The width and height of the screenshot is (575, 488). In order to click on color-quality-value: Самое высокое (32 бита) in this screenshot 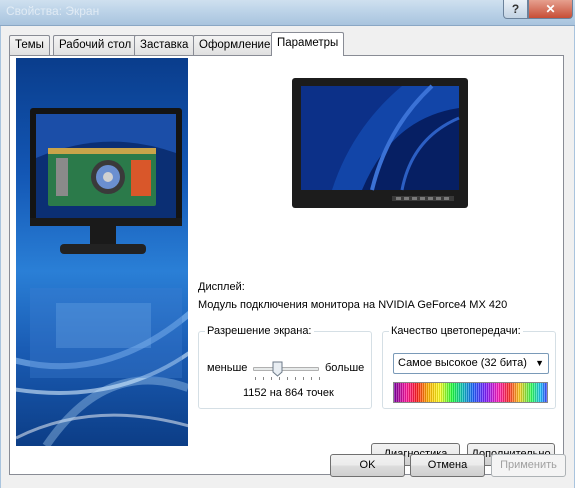, I will do `click(462, 363)`.